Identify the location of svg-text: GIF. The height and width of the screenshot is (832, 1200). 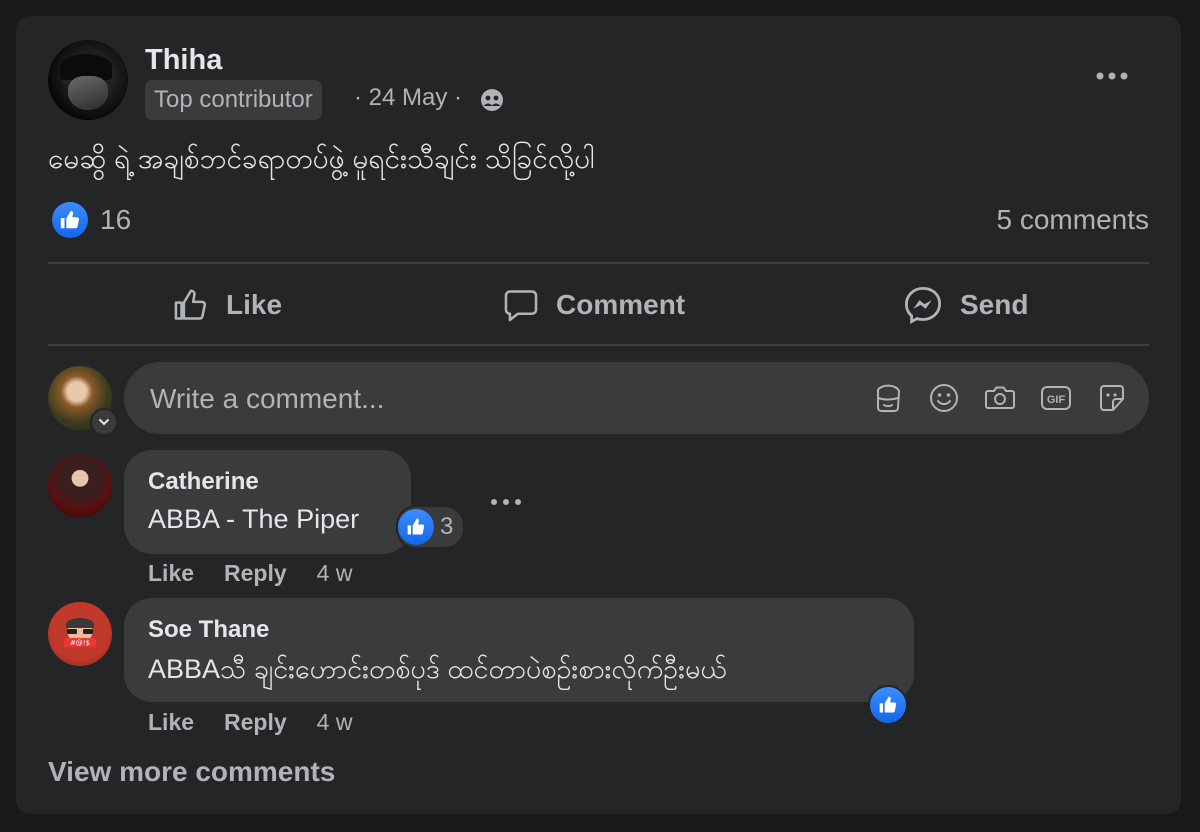
(1056, 400).